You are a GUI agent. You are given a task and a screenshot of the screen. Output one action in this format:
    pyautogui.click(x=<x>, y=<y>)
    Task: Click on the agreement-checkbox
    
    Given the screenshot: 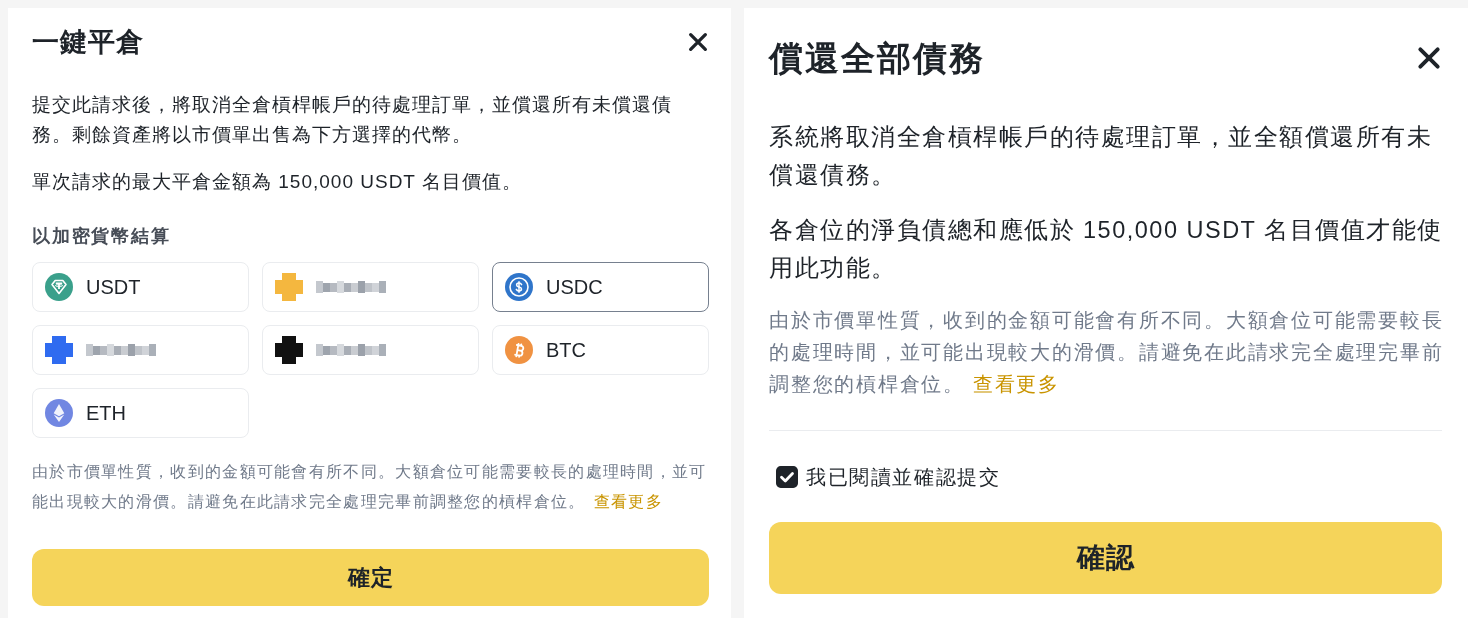 What is the action you would take?
    pyautogui.click(x=787, y=477)
    